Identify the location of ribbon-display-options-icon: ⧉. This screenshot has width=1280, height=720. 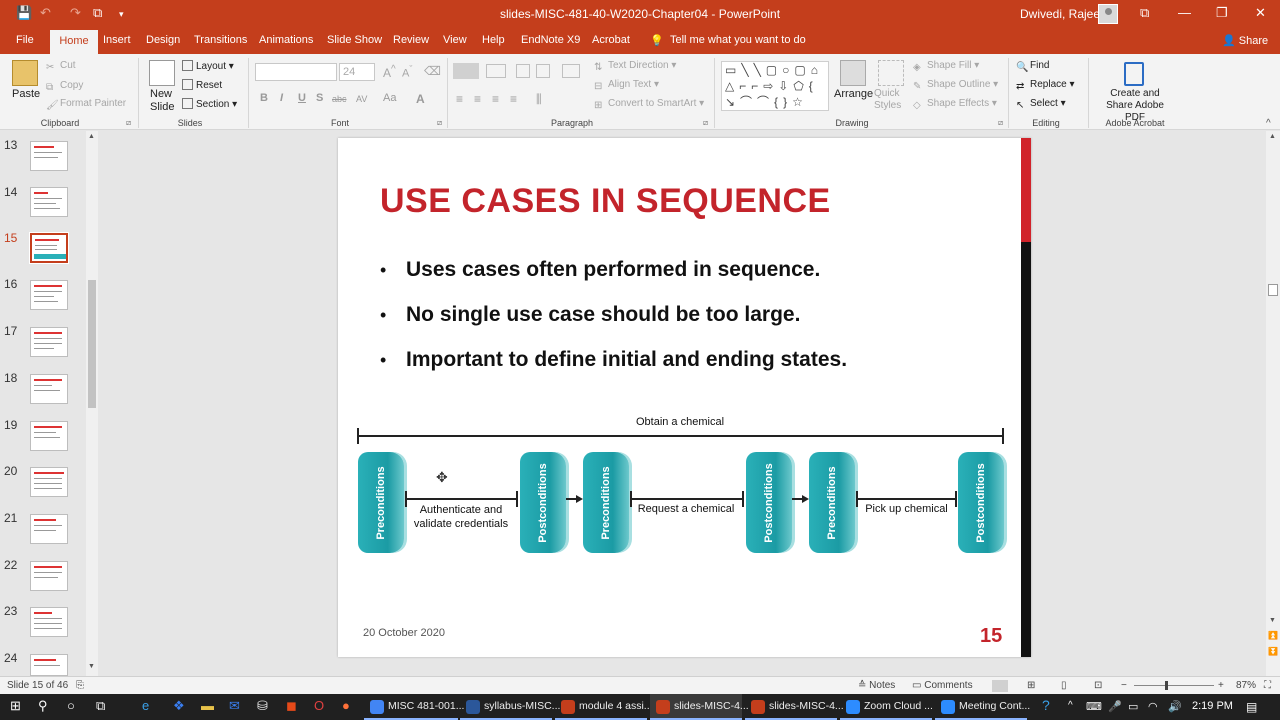
(1144, 13).